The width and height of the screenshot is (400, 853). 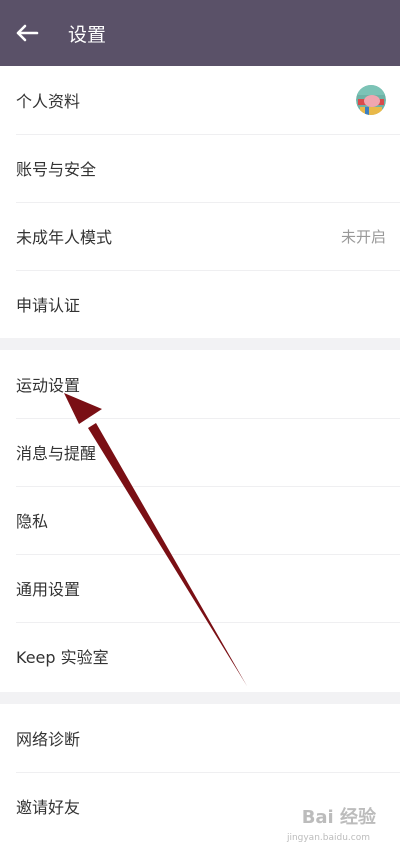 I want to click on row-label: 申请认证, so click(x=48, y=305).